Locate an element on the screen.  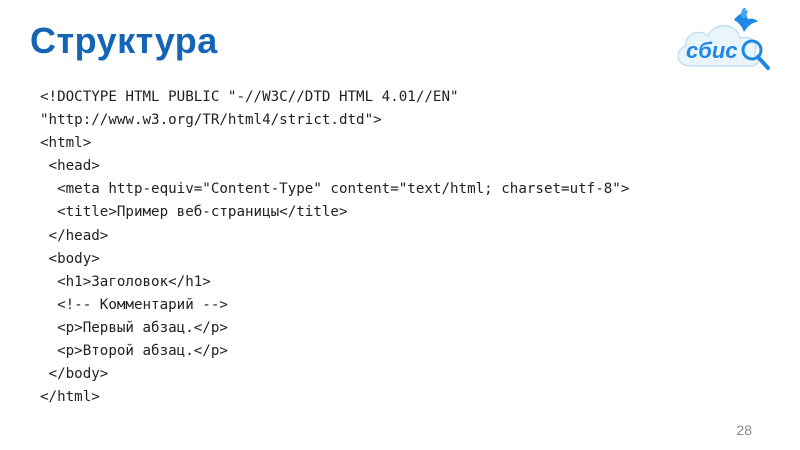
code-line-h1: <h1>Заголовок</h1> is located at coordinates (125, 281).